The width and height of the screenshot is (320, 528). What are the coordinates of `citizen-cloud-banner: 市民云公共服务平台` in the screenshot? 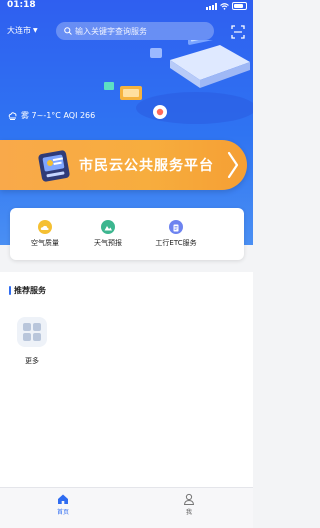 It's located at (123, 165).